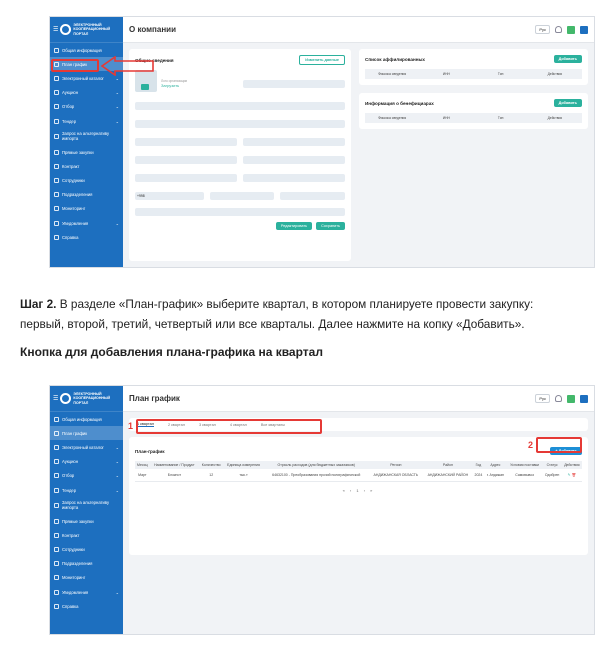  I want to click on add-affiliate-button: Добавить, so click(567, 59).